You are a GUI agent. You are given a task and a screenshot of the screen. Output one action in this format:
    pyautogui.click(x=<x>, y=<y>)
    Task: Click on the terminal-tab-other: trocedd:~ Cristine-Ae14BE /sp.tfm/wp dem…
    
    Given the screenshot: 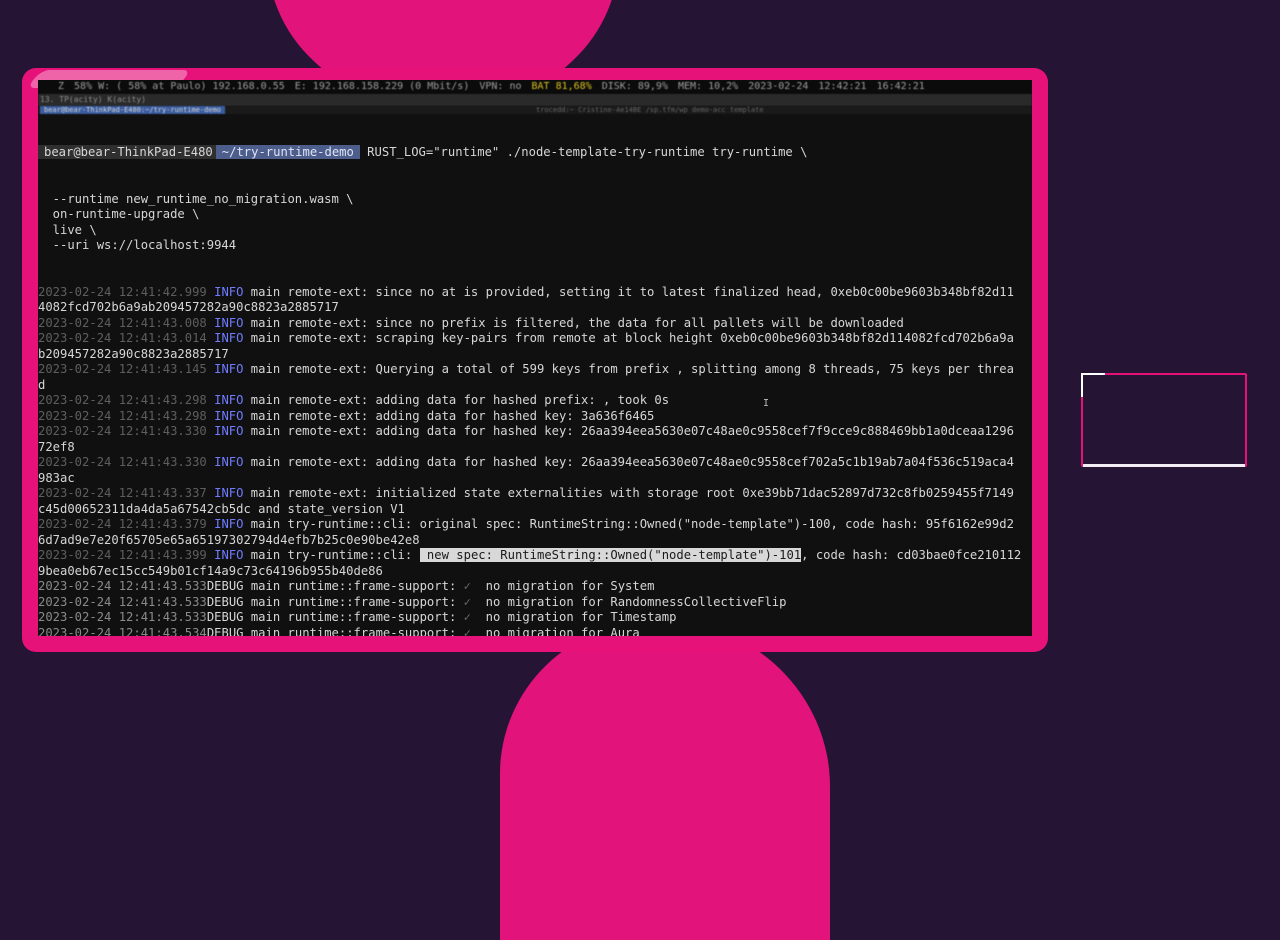 What is the action you would take?
    pyautogui.click(x=650, y=110)
    